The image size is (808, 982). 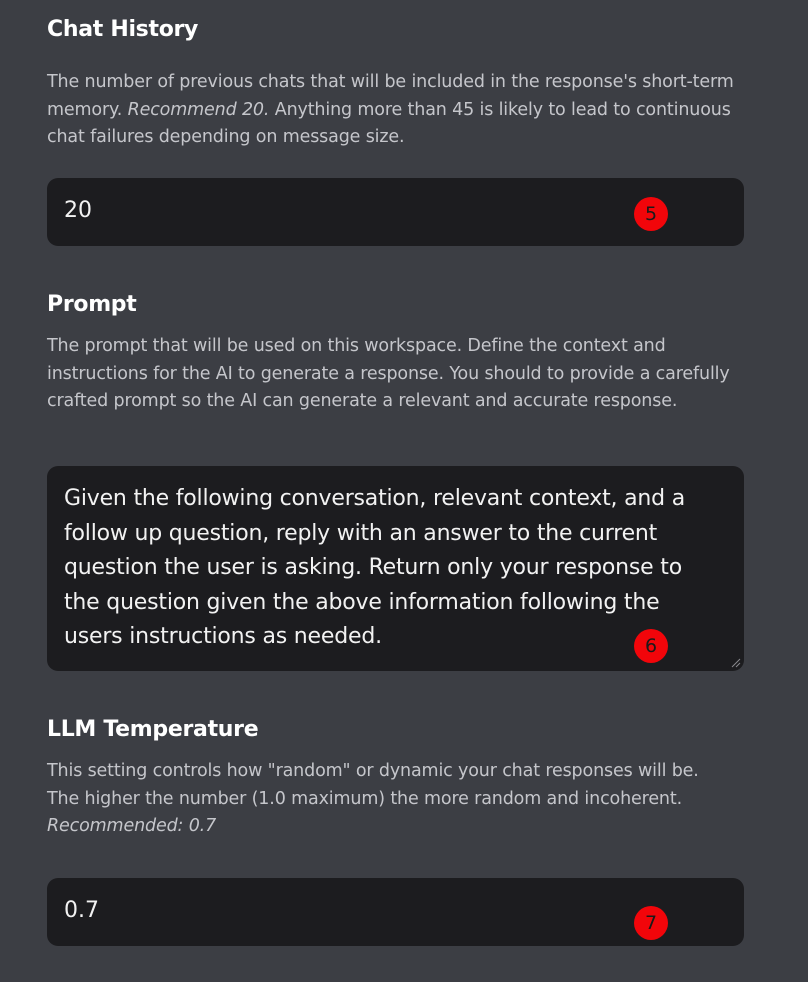 I want to click on resize-handle-icon, so click(x=736, y=663).